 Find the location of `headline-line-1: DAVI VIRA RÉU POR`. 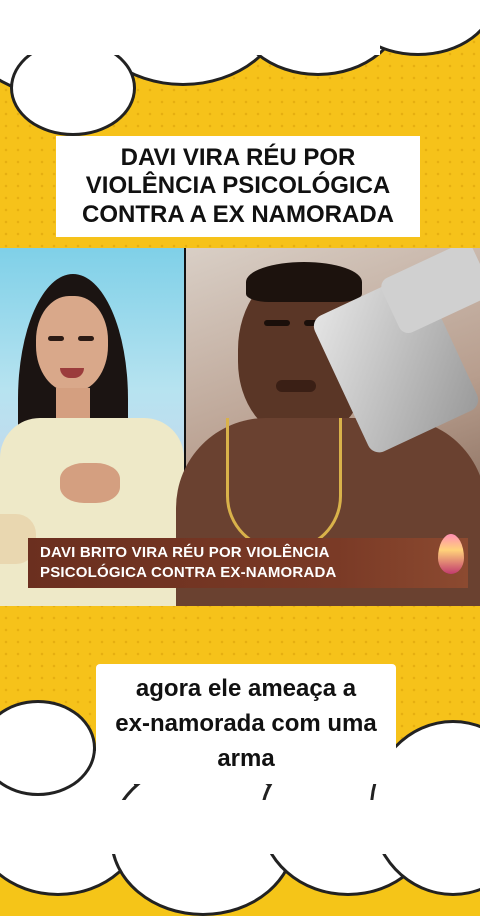

headline-line-1: DAVI VIRA RÉU POR is located at coordinates (238, 157).